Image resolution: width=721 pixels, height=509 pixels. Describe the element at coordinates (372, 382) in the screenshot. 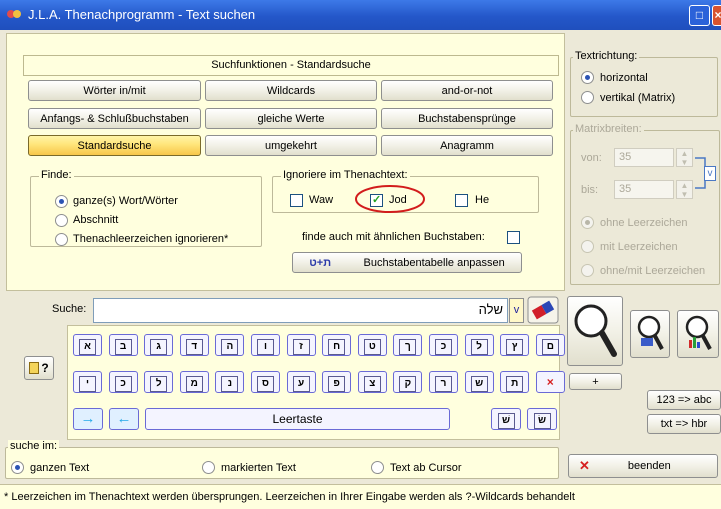

I see `row2-key-8: צ` at that location.